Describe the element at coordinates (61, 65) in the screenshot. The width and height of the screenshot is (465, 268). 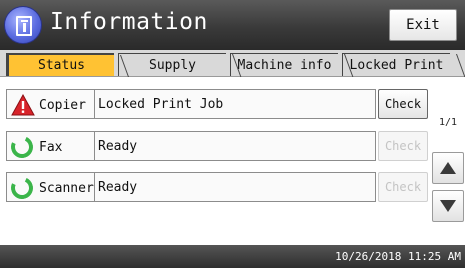
I see `tab-label: Status` at that location.